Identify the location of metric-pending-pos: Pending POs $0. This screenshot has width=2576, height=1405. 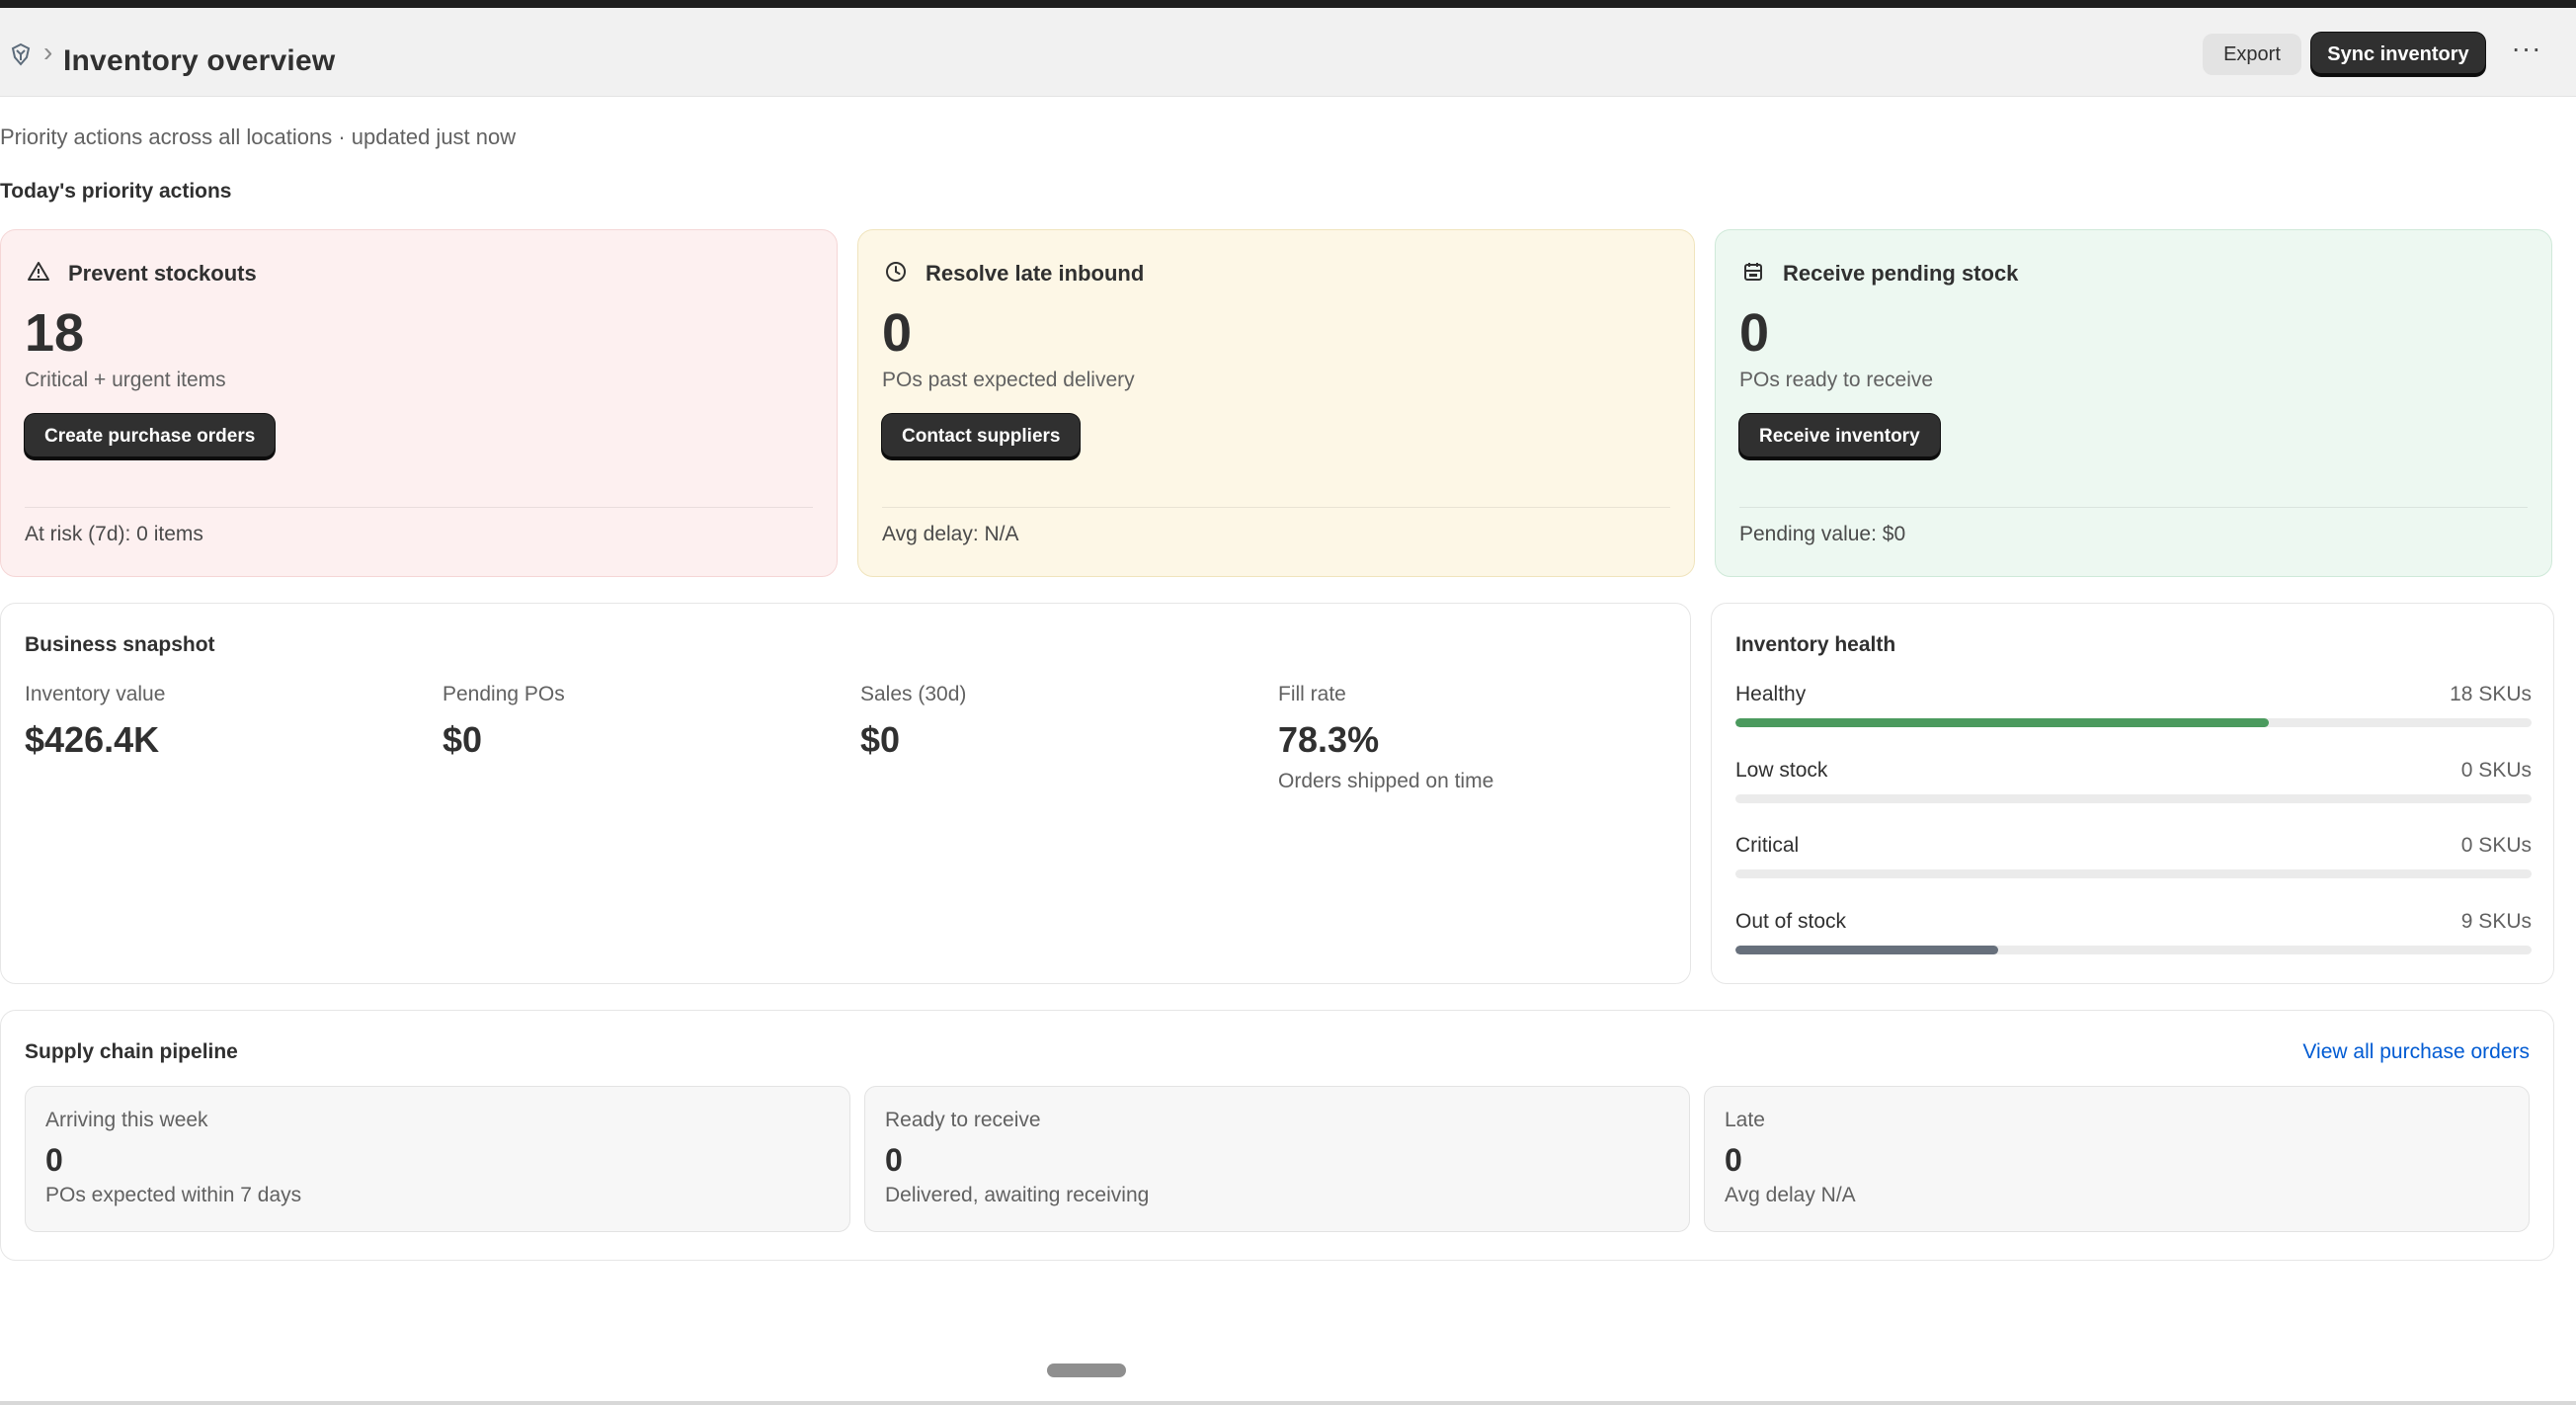
(504, 721).